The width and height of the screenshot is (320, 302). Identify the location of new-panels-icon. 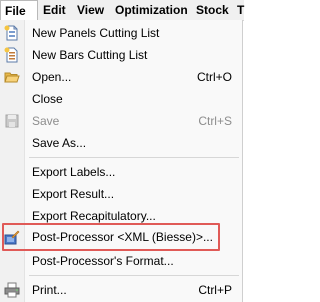
(12, 33).